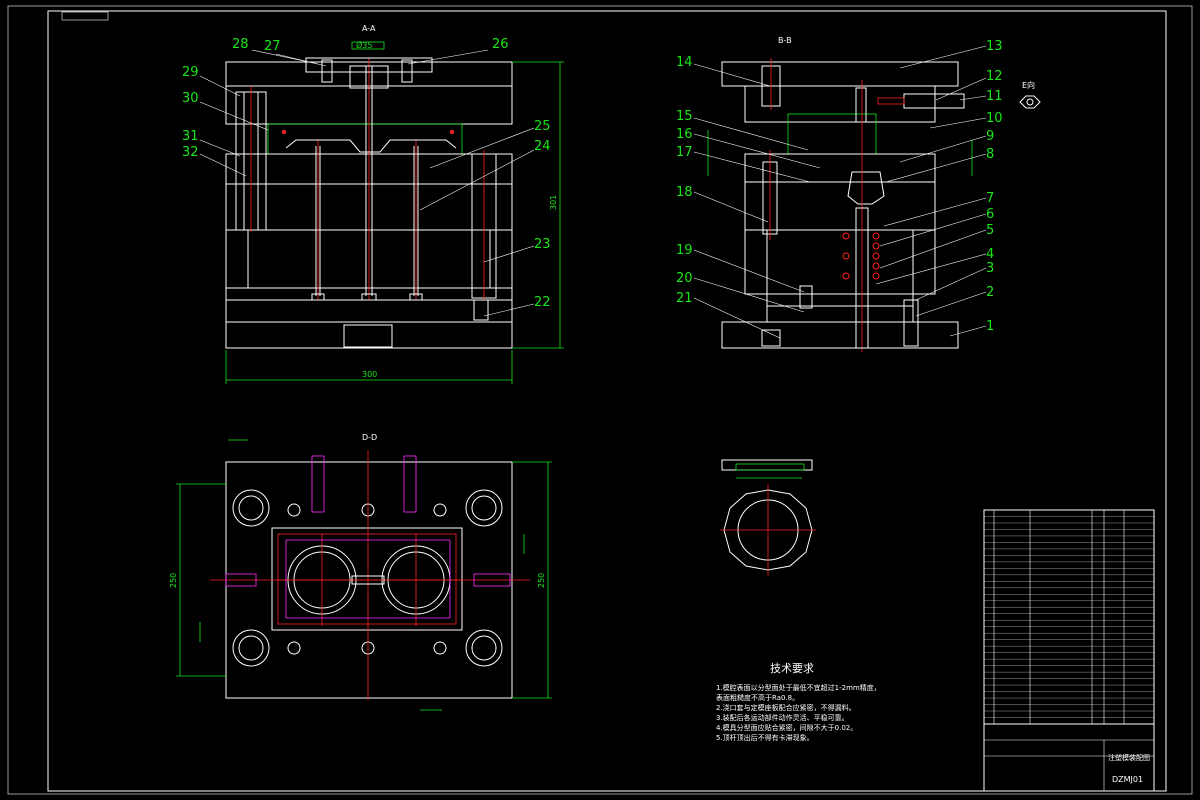 Image resolution: width=1200 pixels, height=800 pixels. What do you see at coordinates (85, 16) in the screenshot?
I see `sheet-tag-box` at bounding box center [85, 16].